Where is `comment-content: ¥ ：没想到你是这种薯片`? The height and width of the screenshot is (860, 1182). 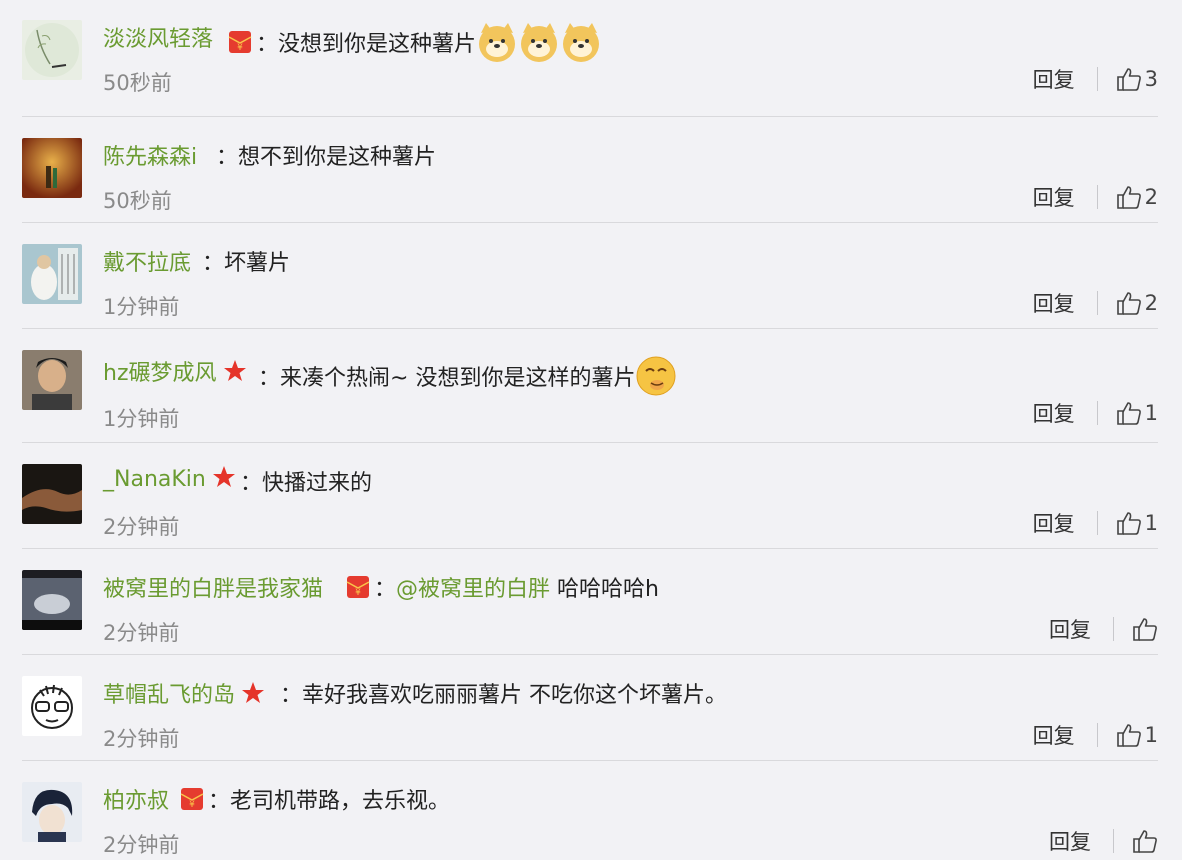 comment-content: ¥ ：没想到你是这种薯片 is located at coordinates (415, 42).